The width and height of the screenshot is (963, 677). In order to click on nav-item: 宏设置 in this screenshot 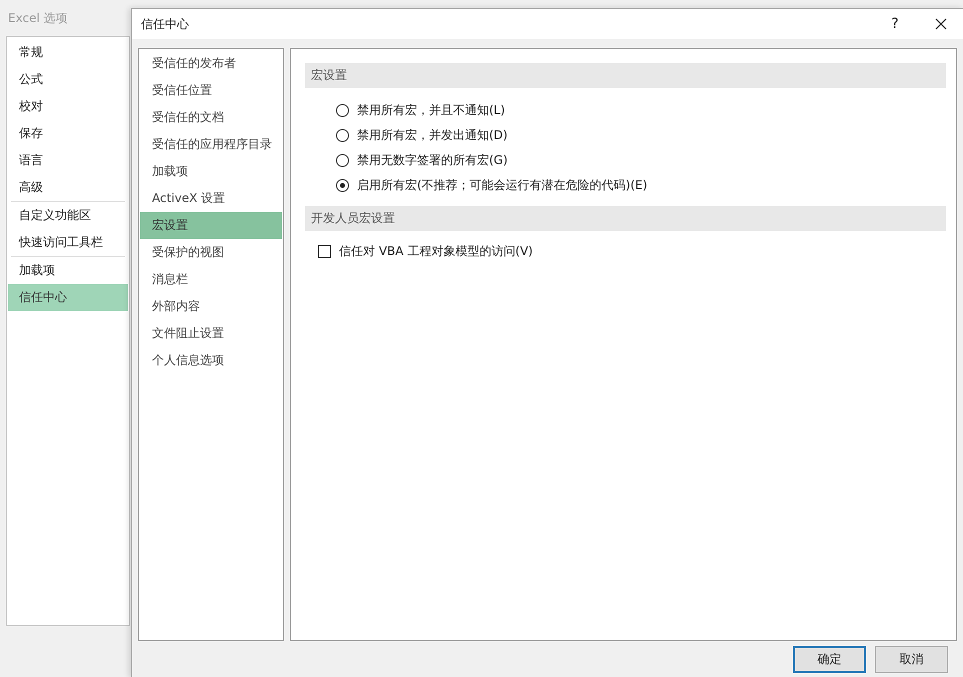, I will do `click(211, 225)`.